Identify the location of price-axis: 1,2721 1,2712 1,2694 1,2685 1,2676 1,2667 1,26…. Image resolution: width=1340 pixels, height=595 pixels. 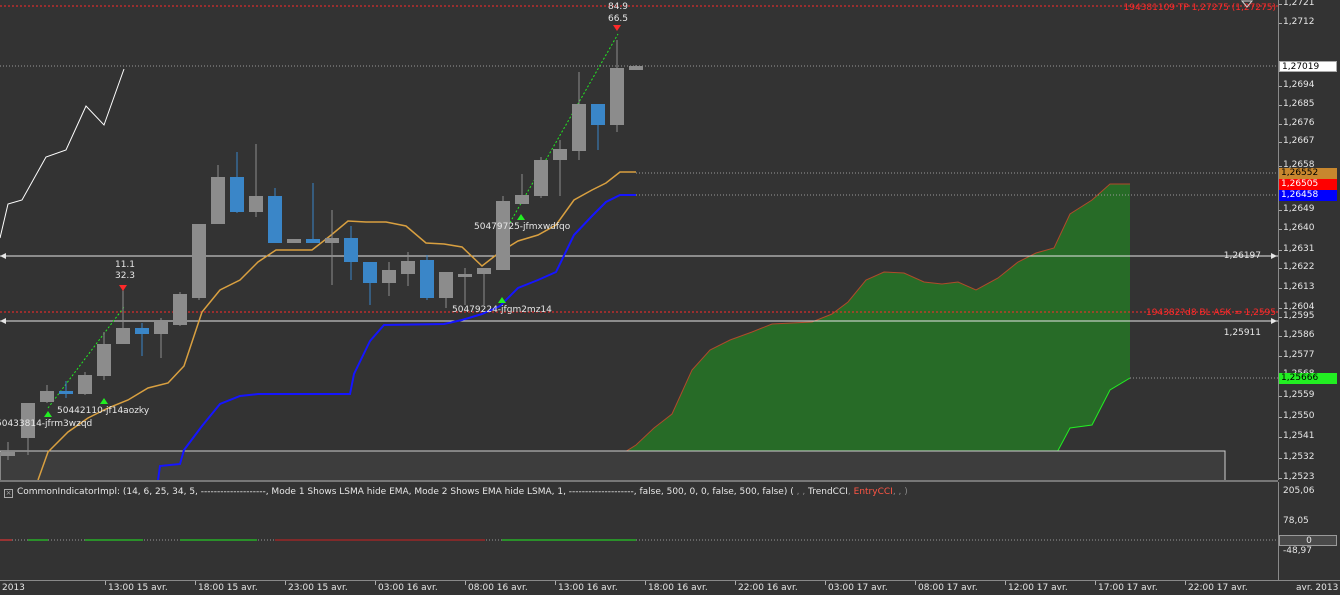
(1309, 241).